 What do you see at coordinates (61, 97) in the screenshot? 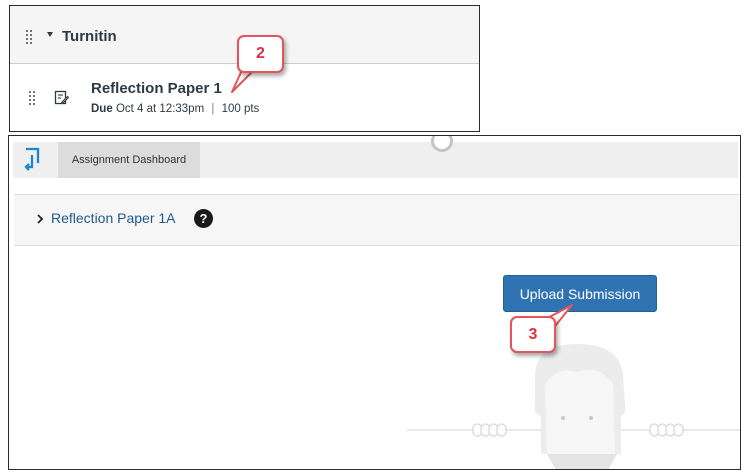
I see `assignment-icon` at bounding box center [61, 97].